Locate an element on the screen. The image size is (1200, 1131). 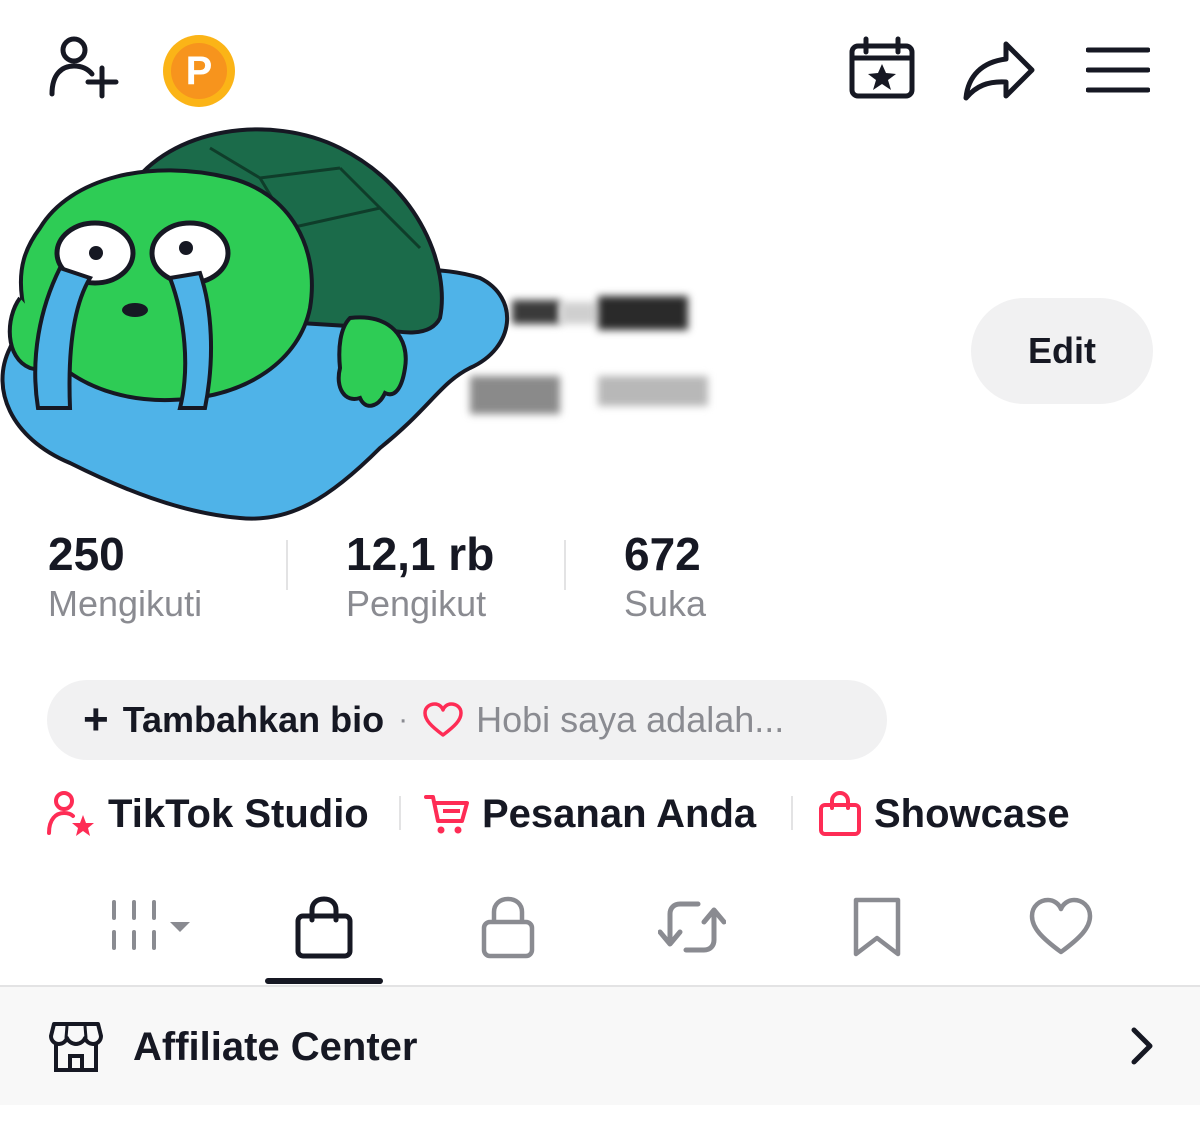
coin-icon: P is located at coordinates (199, 71).